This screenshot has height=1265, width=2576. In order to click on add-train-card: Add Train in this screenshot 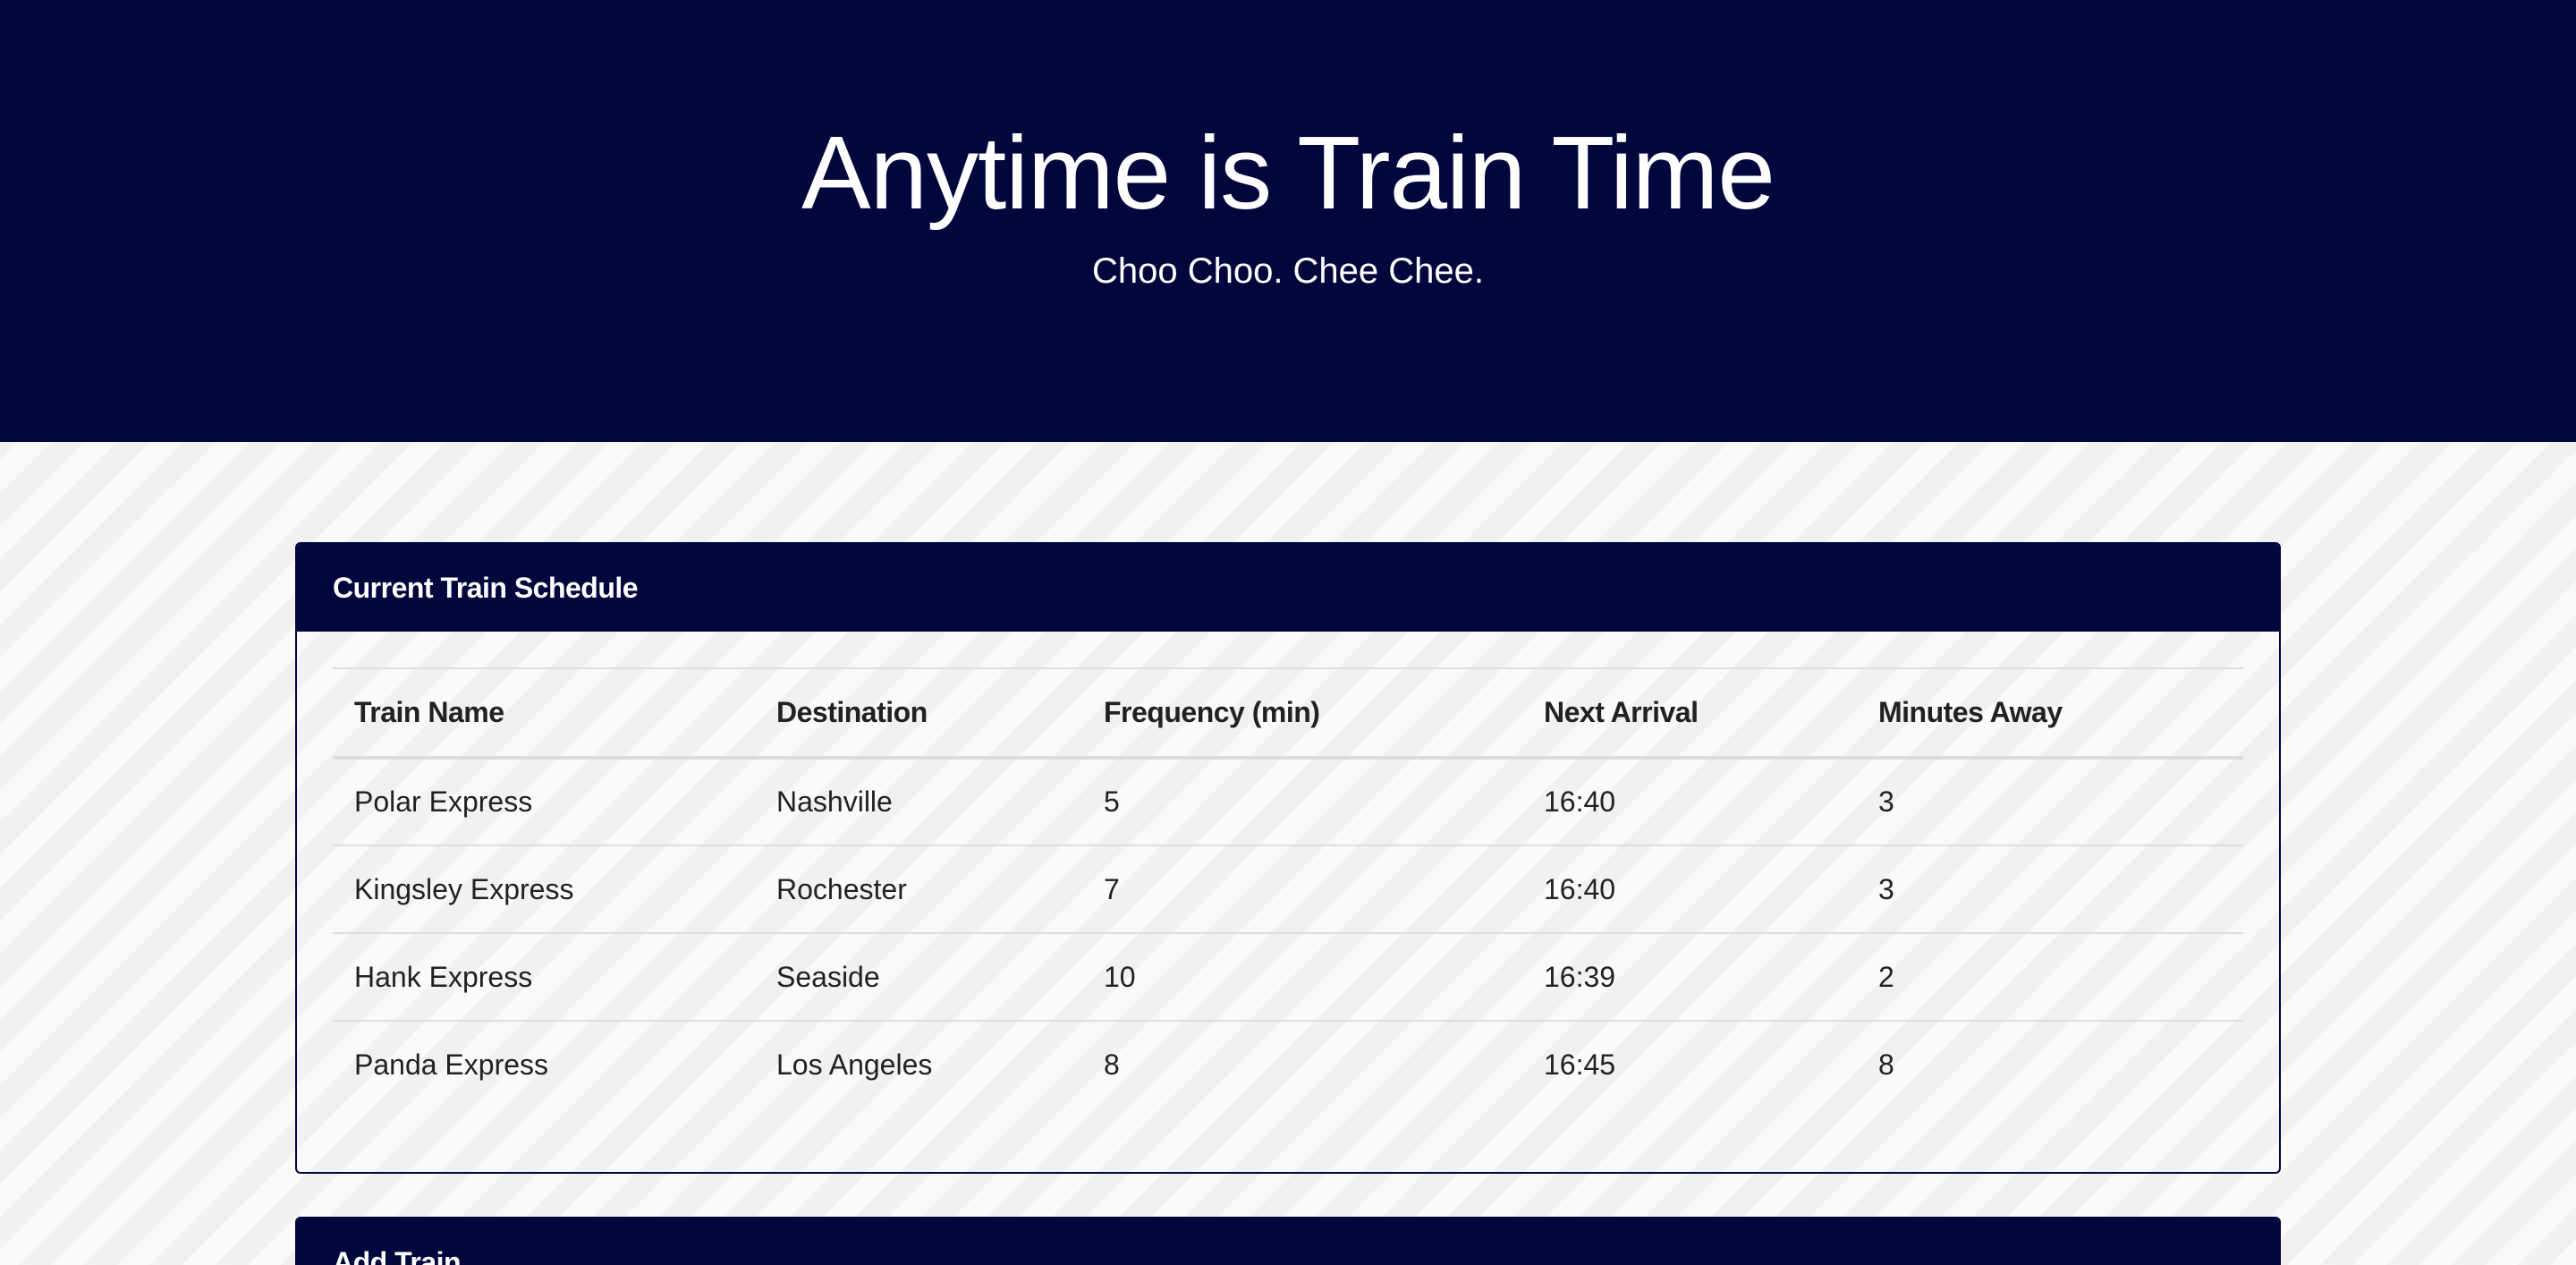, I will do `click(1288, 1241)`.